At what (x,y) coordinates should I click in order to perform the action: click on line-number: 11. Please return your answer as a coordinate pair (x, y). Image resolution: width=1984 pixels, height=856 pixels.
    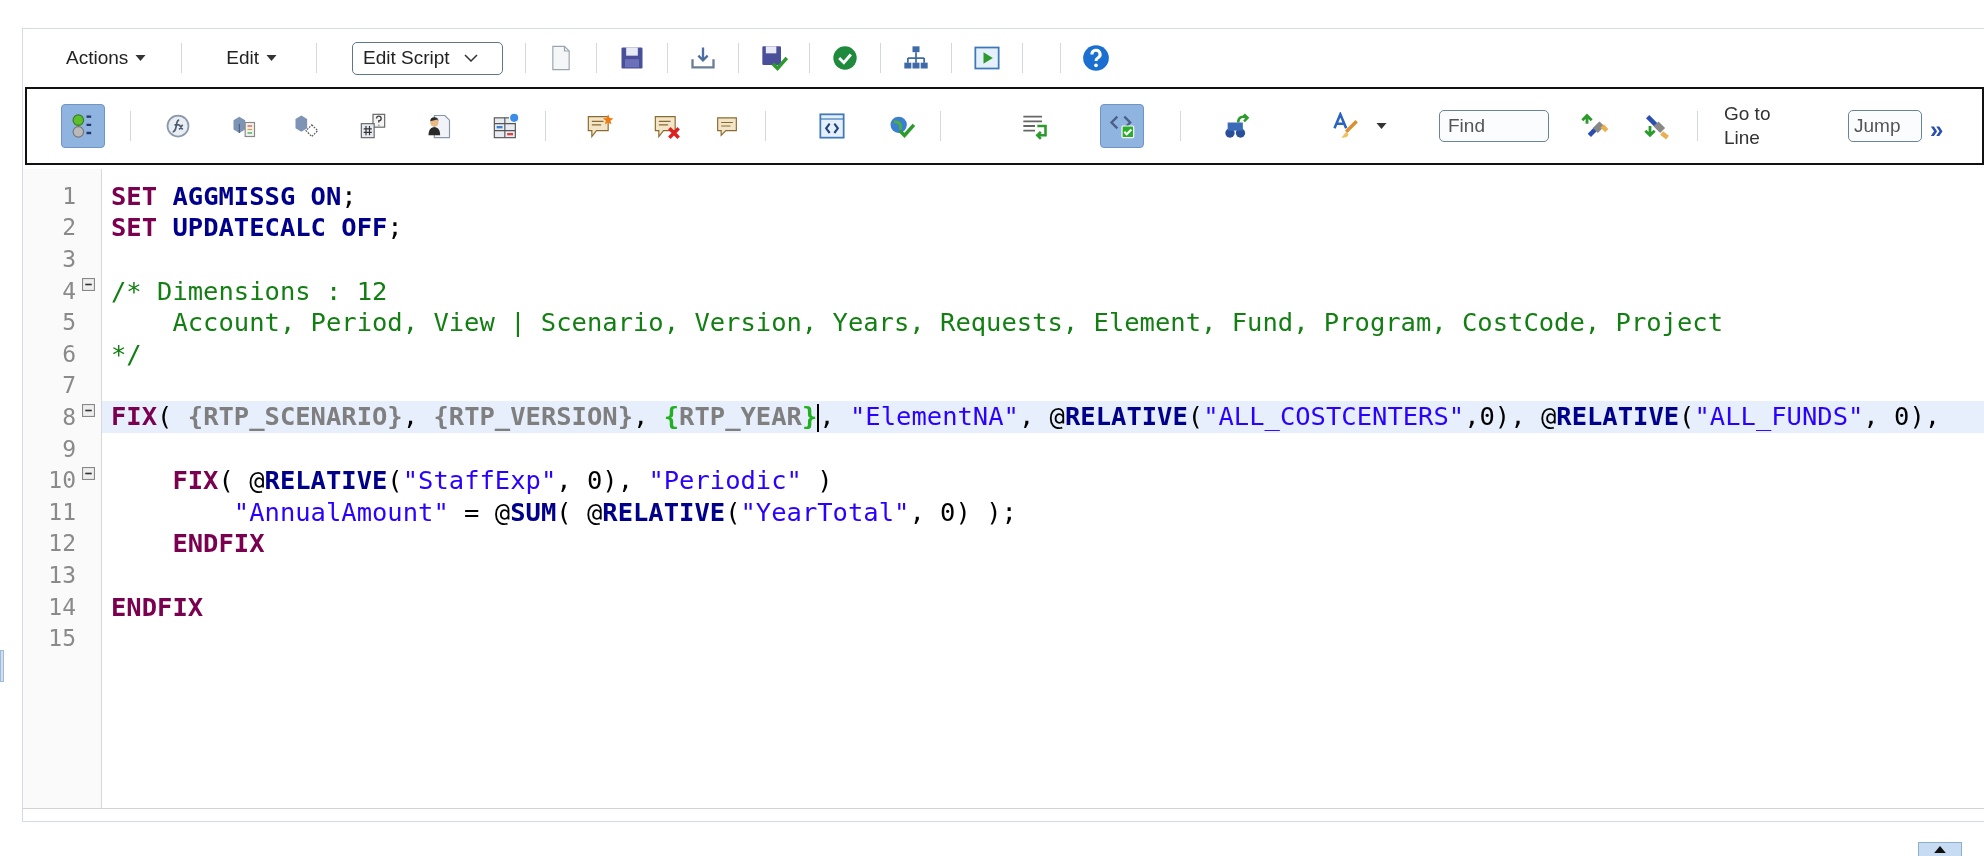
    Looking at the image, I should click on (61, 511).